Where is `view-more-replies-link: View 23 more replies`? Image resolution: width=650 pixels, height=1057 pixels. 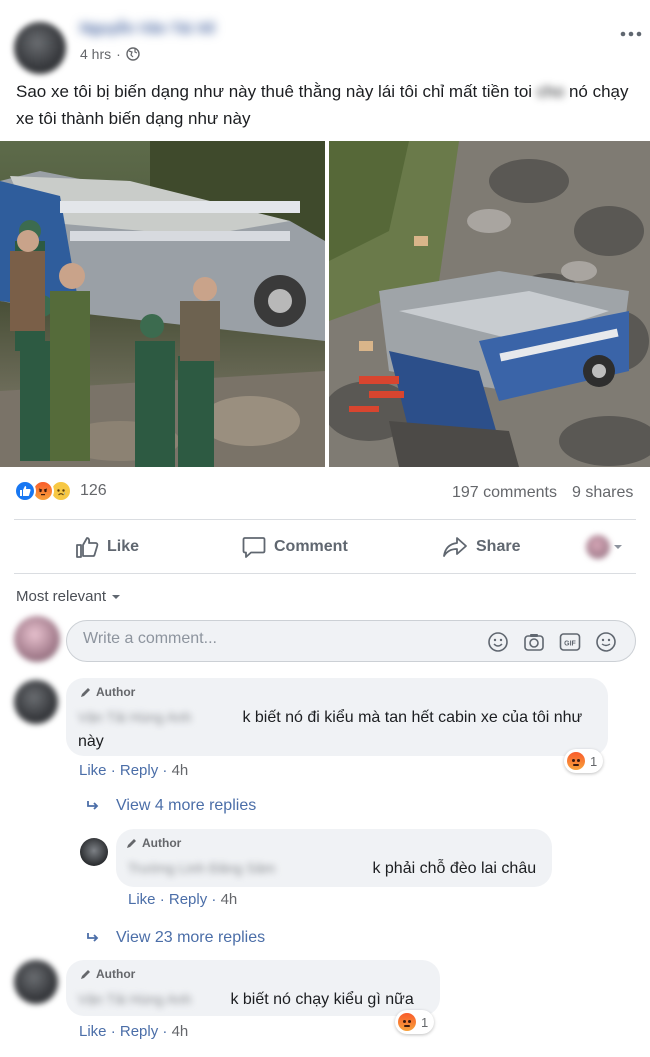
view-more-replies-link: View 23 more replies is located at coordinates (175, 938).